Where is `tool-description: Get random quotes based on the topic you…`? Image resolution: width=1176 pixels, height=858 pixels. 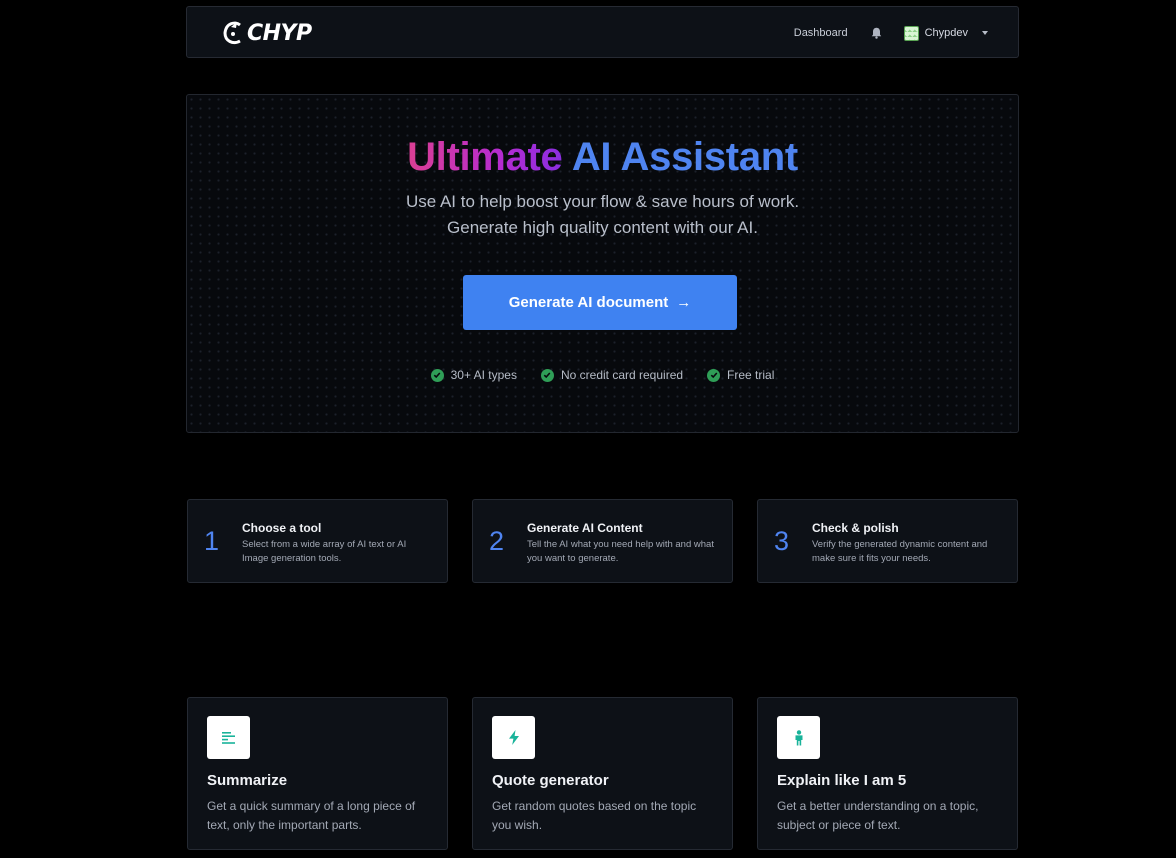
tool-description: Get random quotes based on the topic you… is located at coordinates (594, 815).